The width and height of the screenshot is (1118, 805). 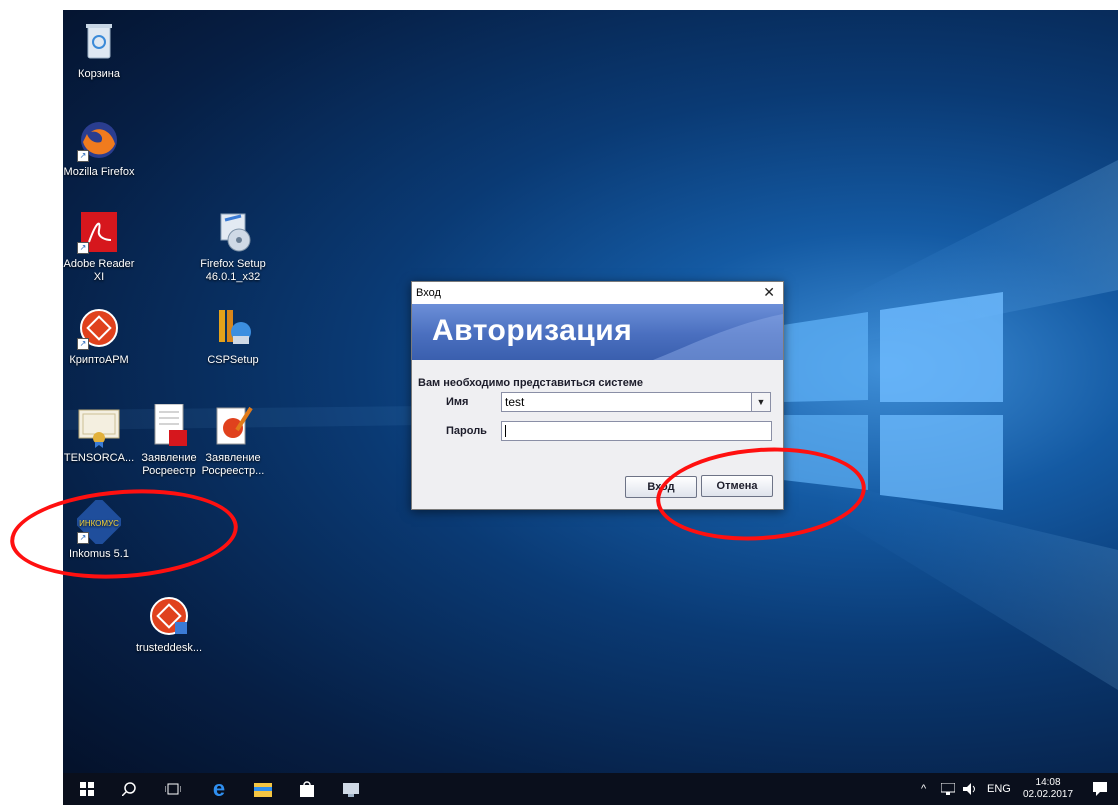 What do you see at coordinates (99, 74) in the screenshot?
I see `desktop-icon-label: Корзина` at bounding box center [99, 74].